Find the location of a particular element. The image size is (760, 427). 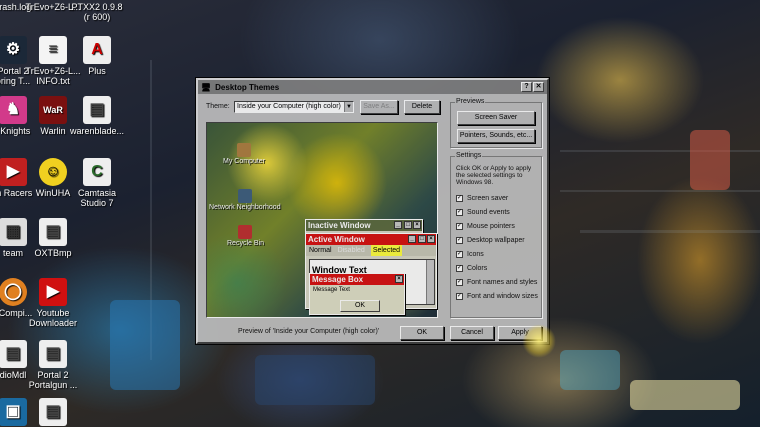

active-window-title: Active Window _ □ × is located at coordinates (371, 239).